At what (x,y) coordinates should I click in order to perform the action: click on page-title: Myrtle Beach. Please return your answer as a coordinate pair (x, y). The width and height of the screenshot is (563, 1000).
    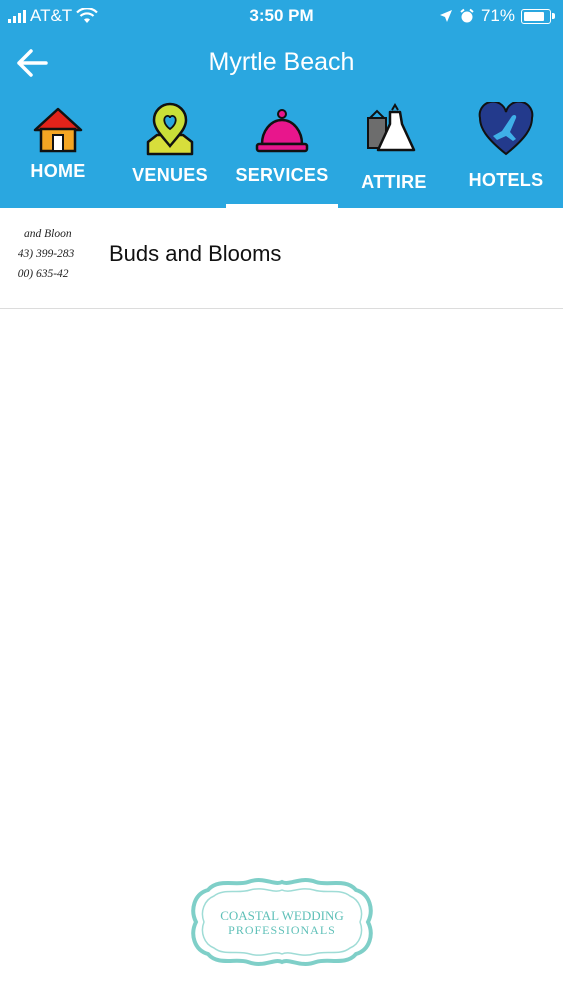
    Looking at the image, I should click on (281, 62).